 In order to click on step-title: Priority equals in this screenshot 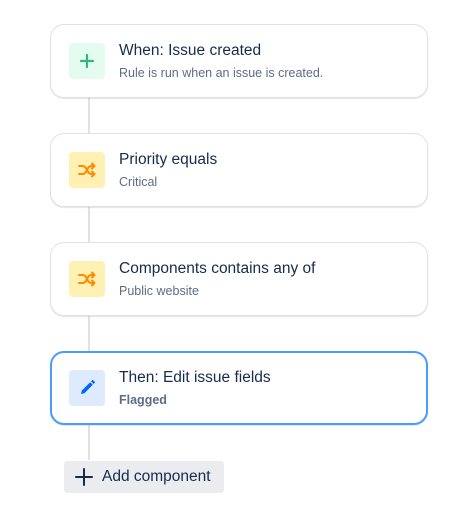, I will do `click(168, 159)`.